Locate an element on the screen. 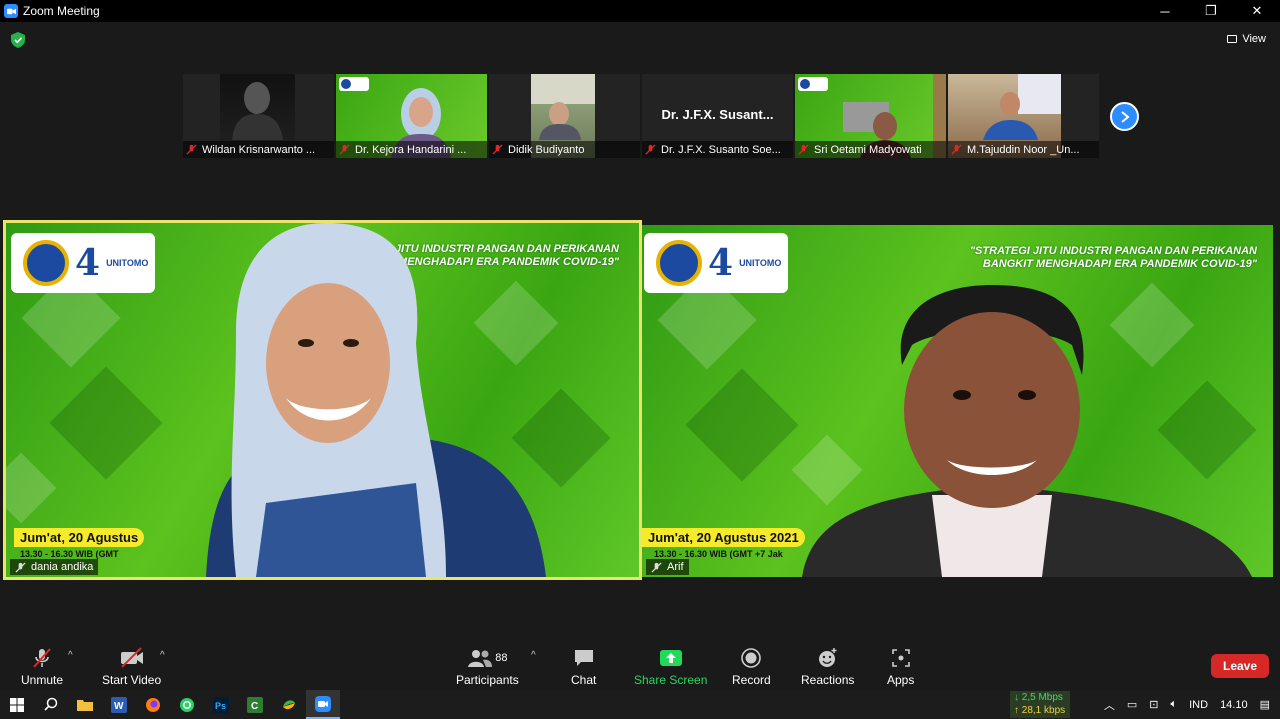  svg-text: W is located at coordinates (119, 706).